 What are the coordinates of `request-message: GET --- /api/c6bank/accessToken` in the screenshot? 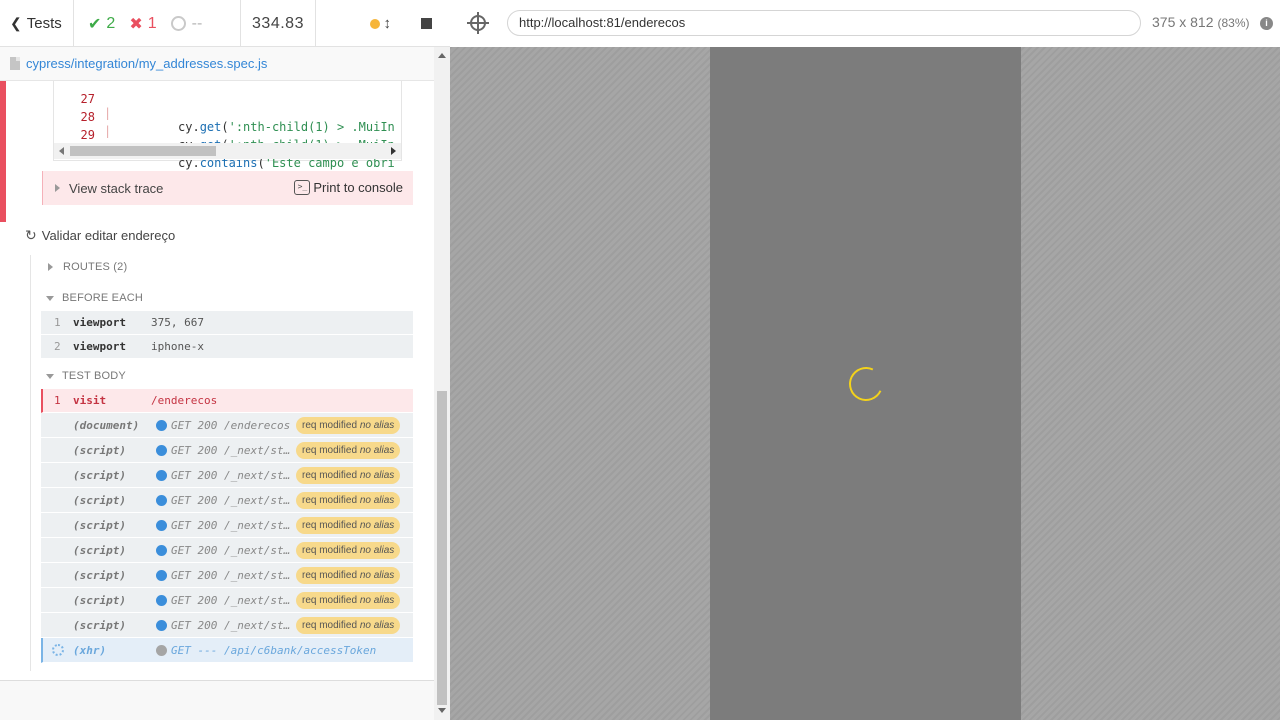 It's located at (274, 650).